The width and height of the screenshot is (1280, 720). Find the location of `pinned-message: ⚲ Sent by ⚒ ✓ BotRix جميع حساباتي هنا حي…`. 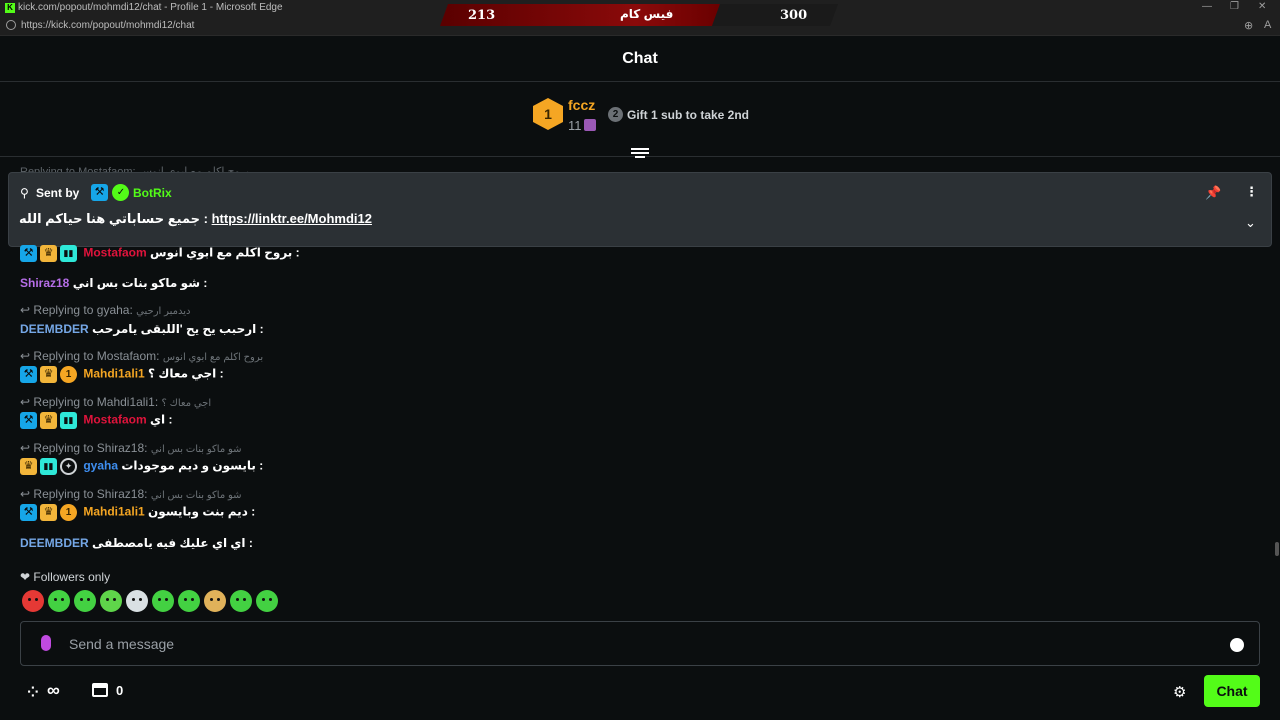

pinned-message: ⚲ Sent by ⚒ ✓ BotRix جميع حساباتي هنا حي… is located at coordinates (640, 209).